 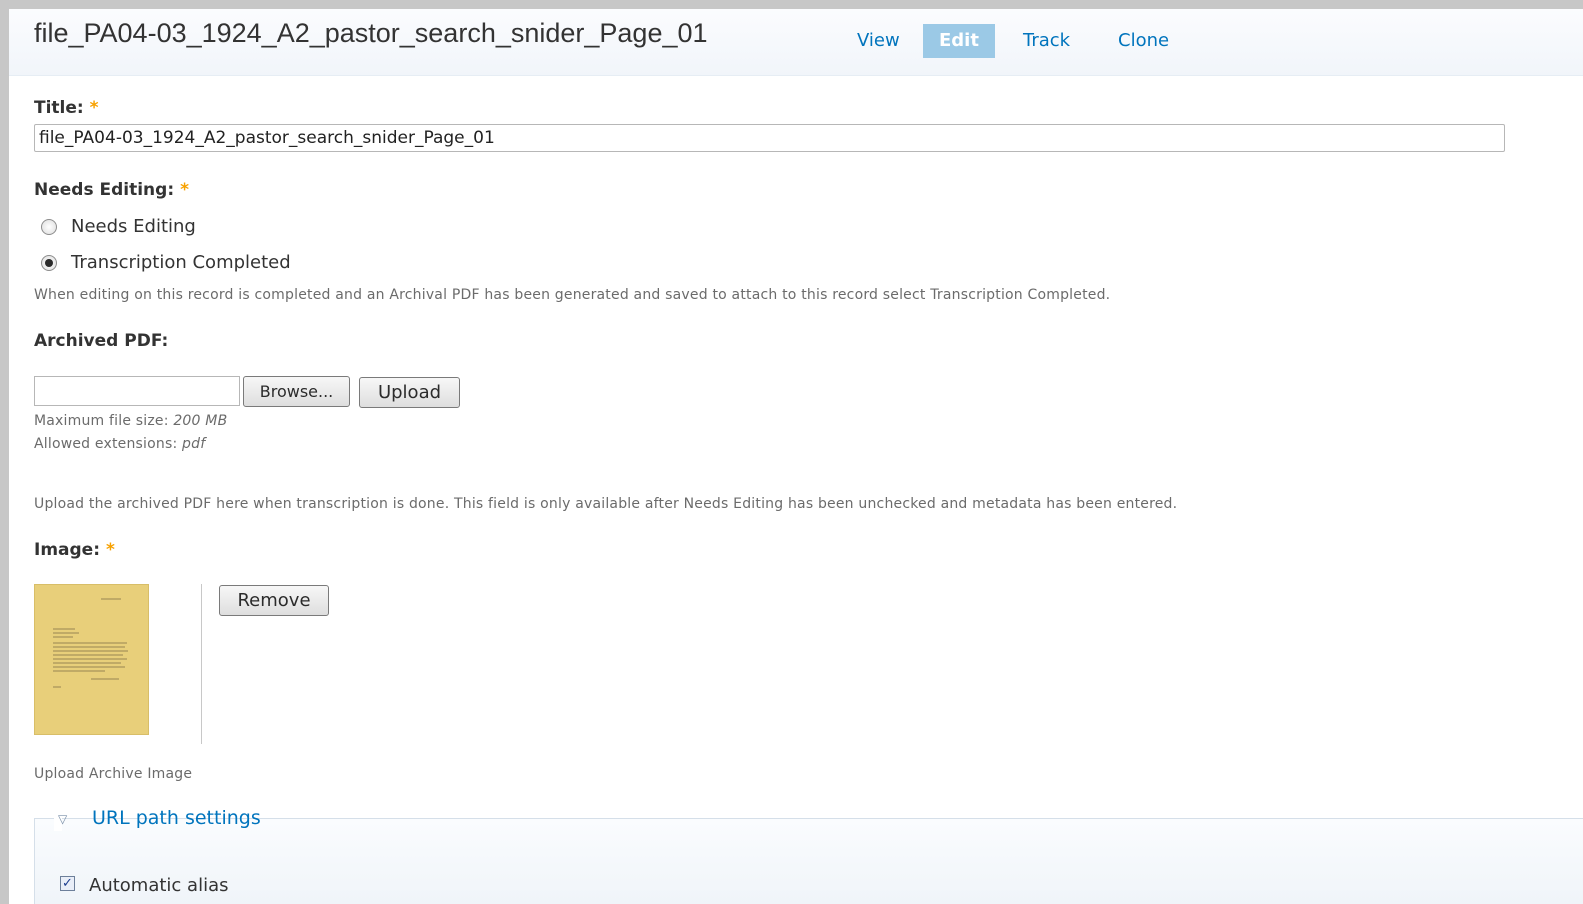 I want to click on automatic-alias-label: Automatic alias, so click(x=159, y=885).